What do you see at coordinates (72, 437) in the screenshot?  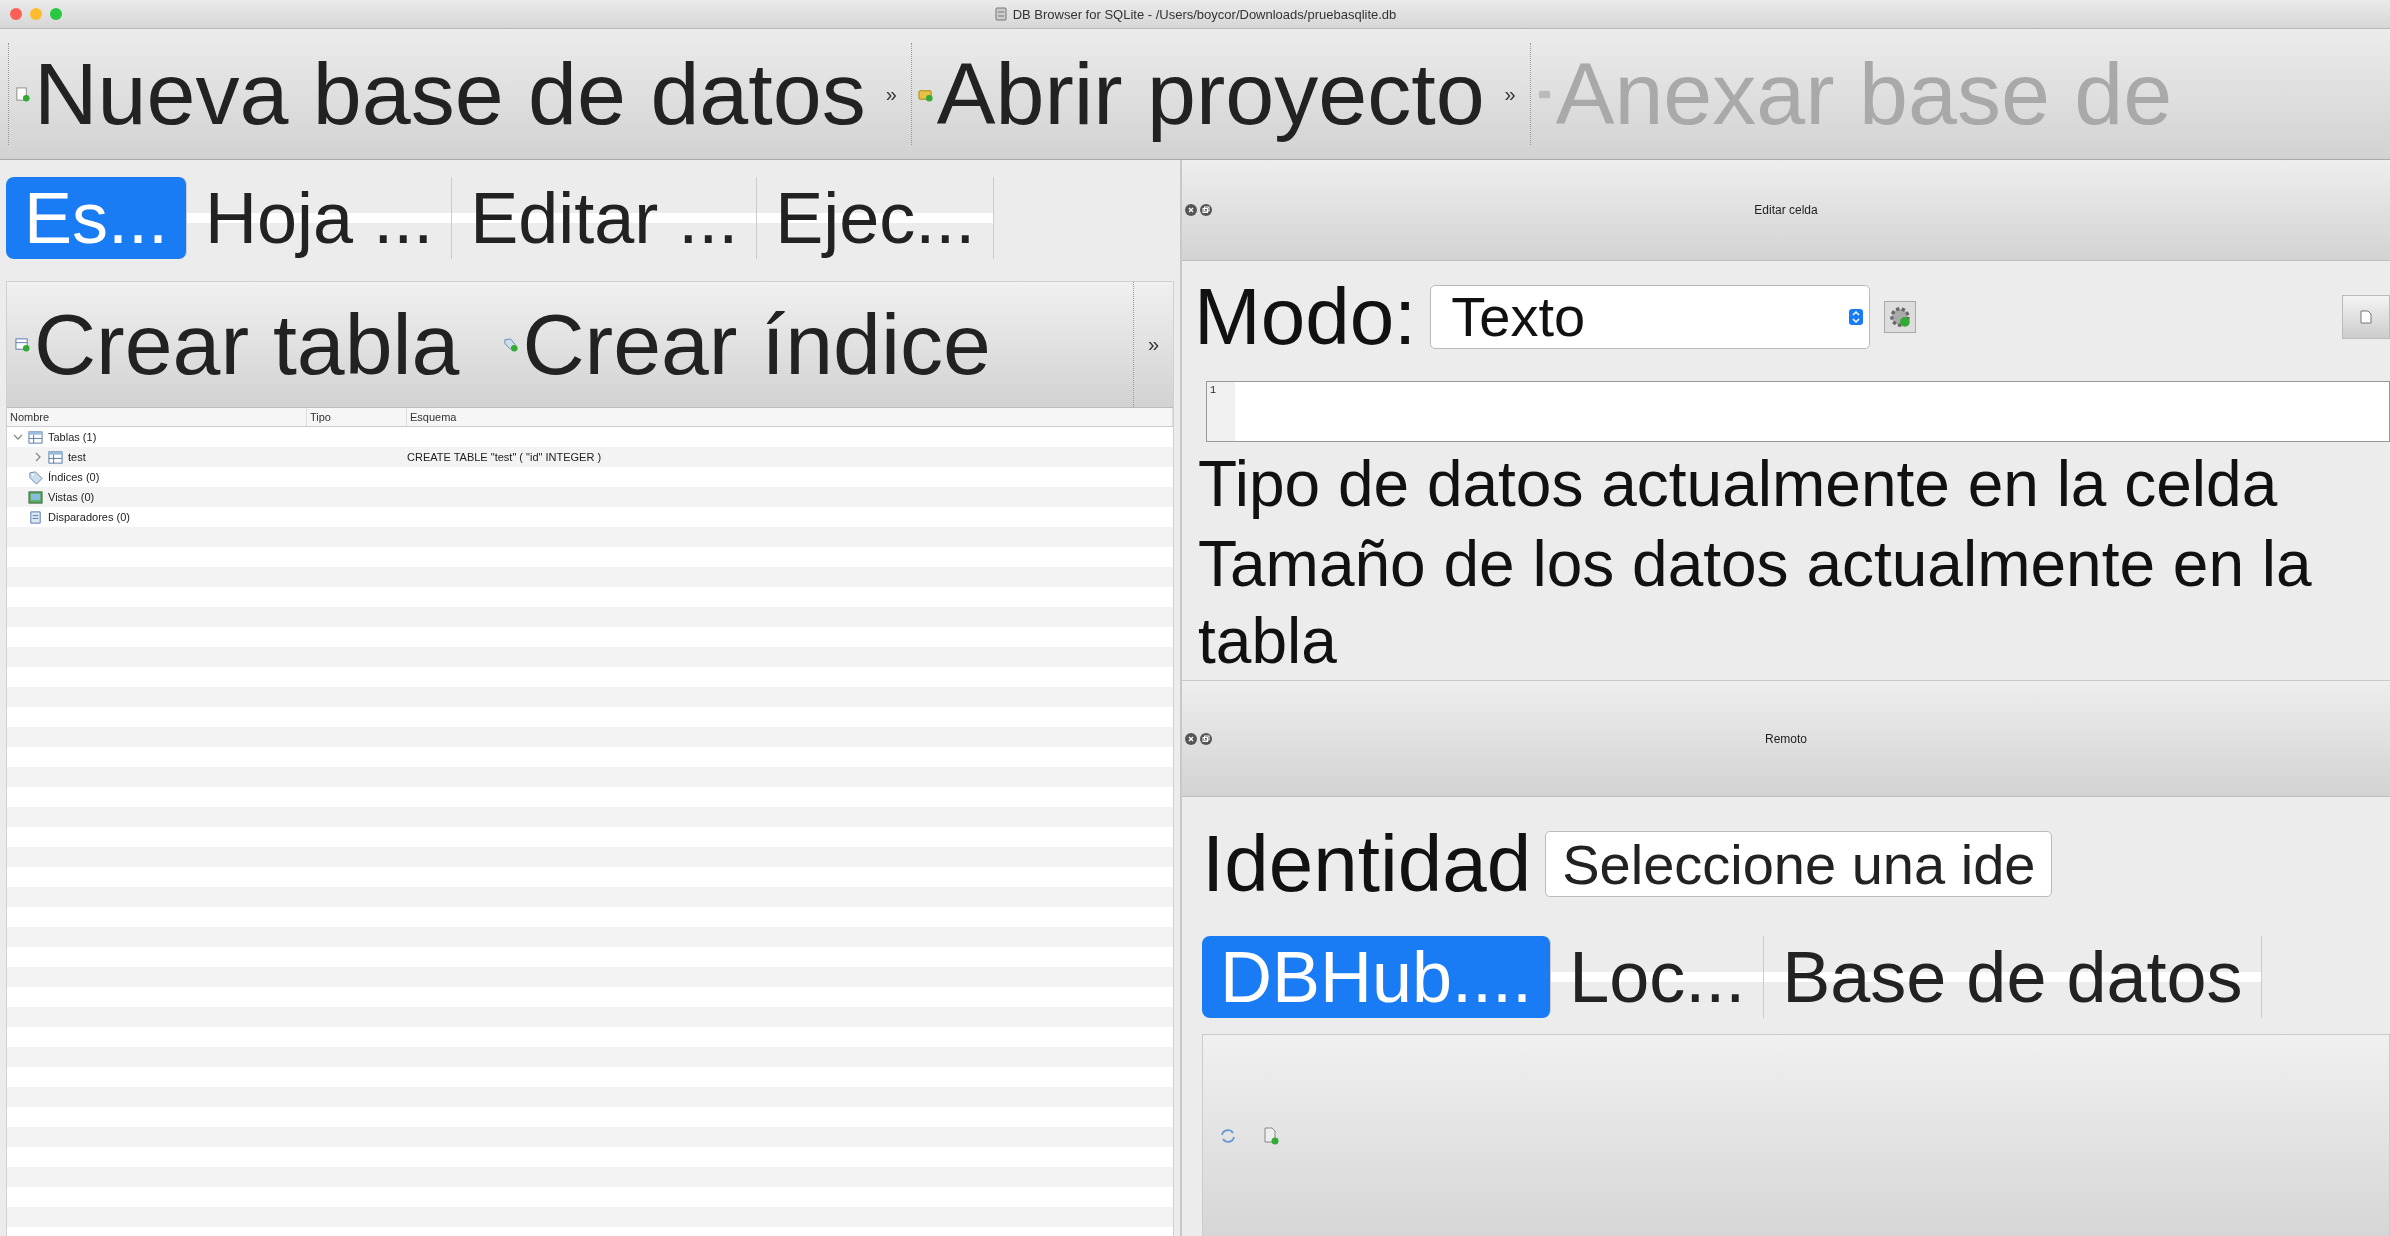 I see `tree-item: Tablas (1)` at bounding box center [72, 437].